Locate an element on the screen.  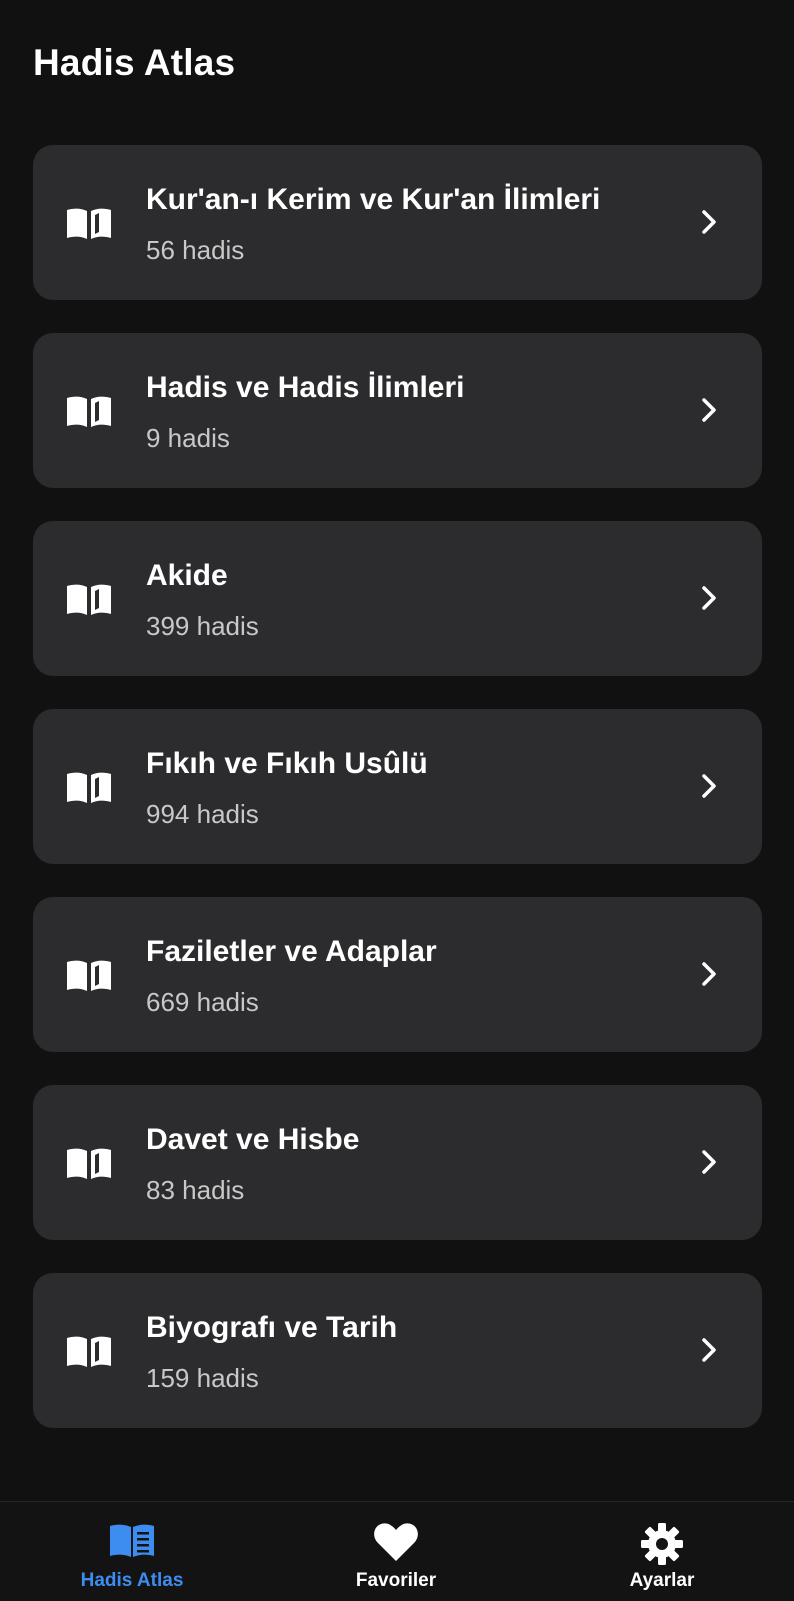
category-title: Kur'an-ı Kerim ve Kur'an İlimleri is located at coordinates (373, 199).